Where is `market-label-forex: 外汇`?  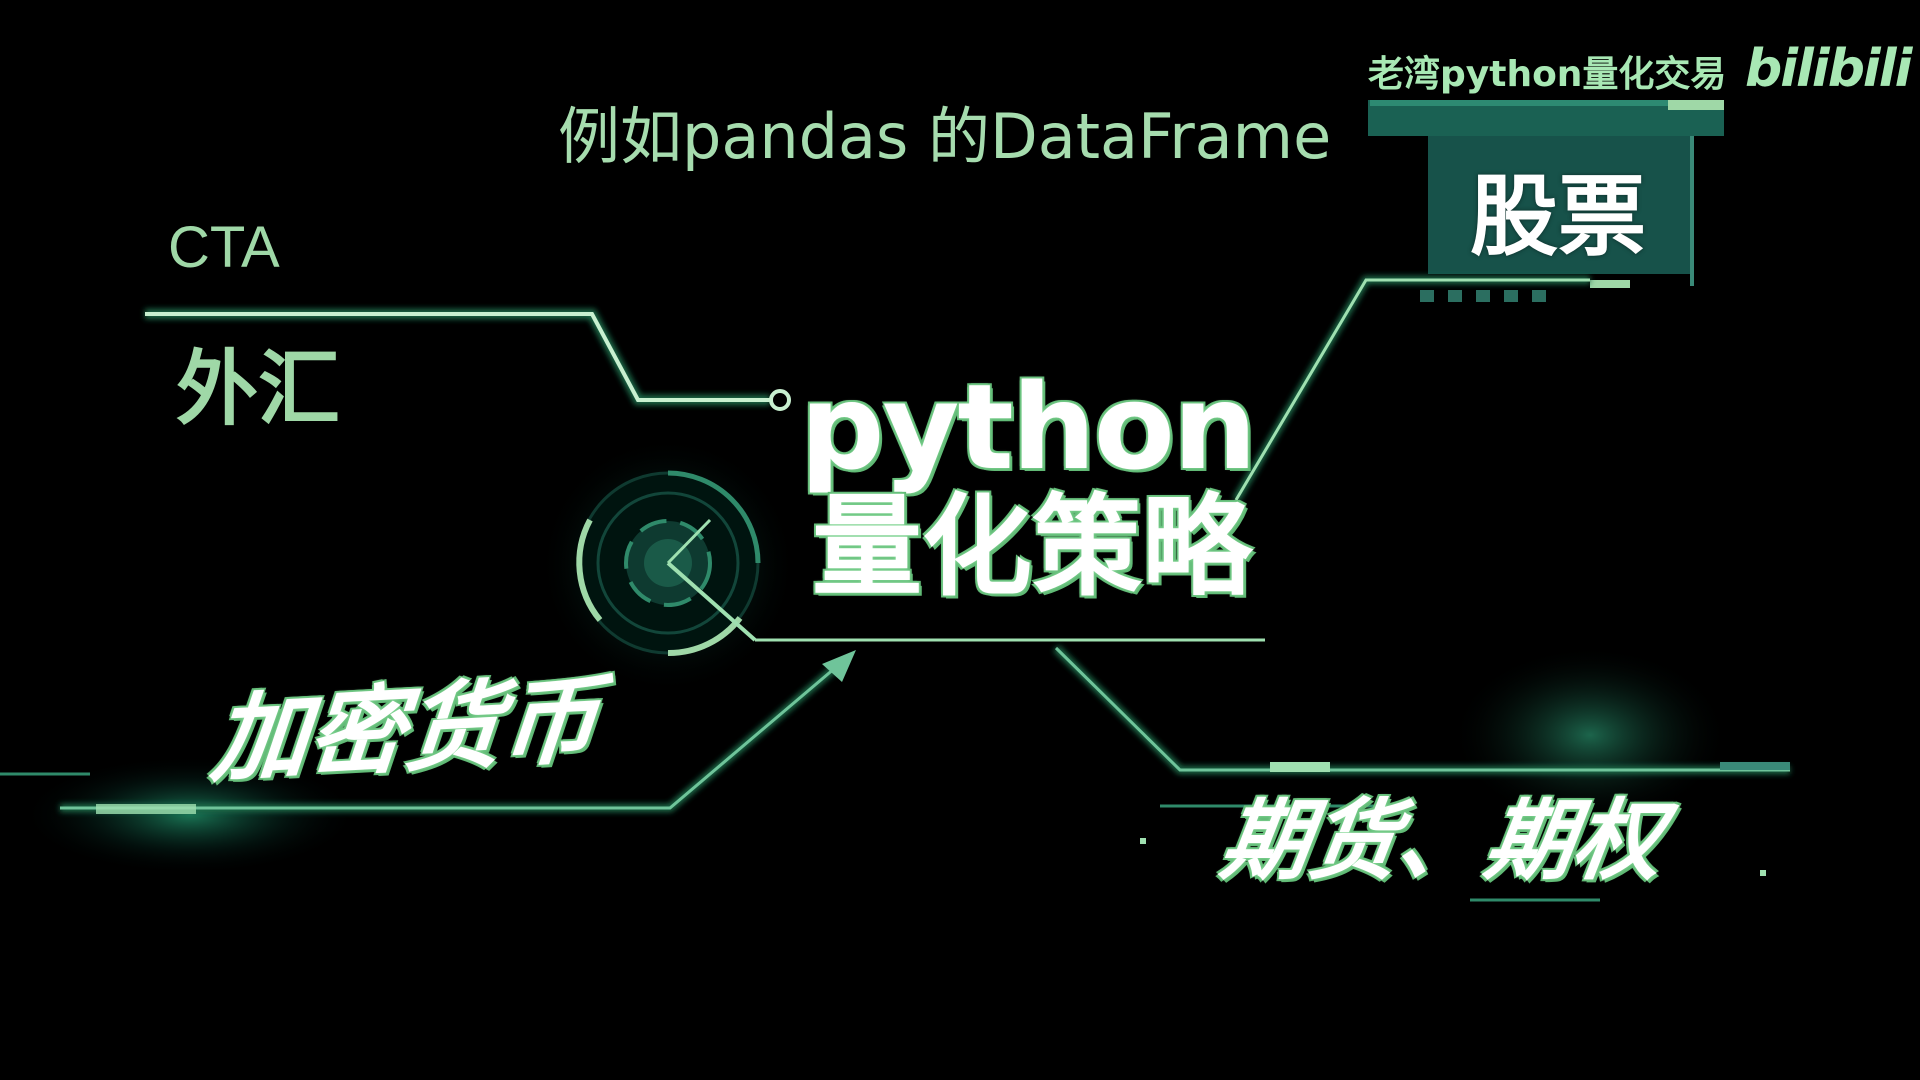
market-label-forex: 外汇 is located at coordinates (258, 389).